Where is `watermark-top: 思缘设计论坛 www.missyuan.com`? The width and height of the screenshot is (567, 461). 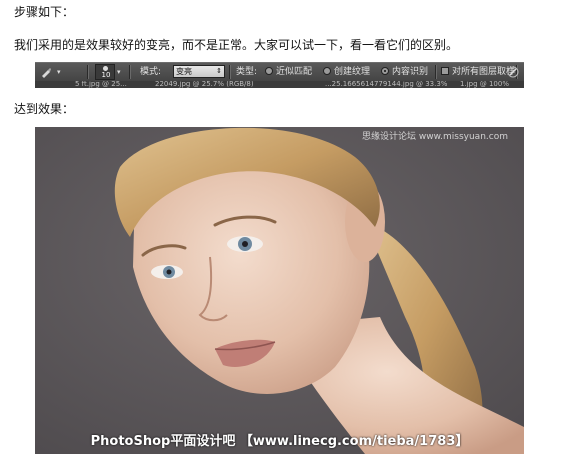
watermark-top: 思缘设计论坛 www.missyuan.com is located at coordinates (435, 137).